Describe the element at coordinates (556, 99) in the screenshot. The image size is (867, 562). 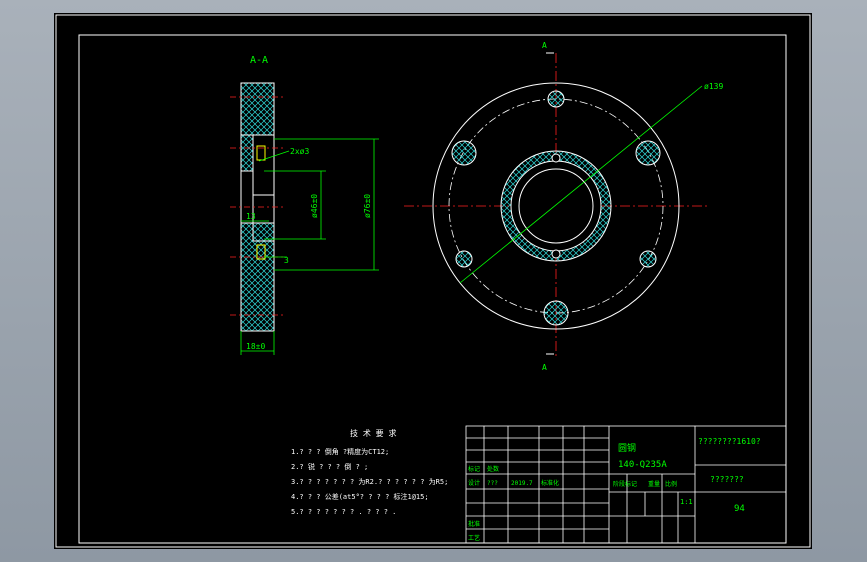
I see `bolt-hole-top` at that location.